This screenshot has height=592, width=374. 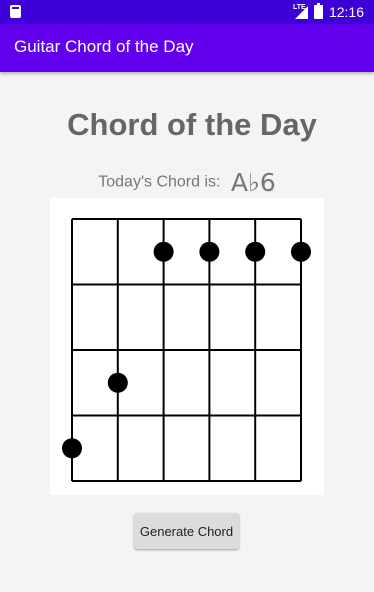 What do you see at coordinates (15, 11) in the screenshot?
I see `sd-card-icon` at bounding box center [15, 11].